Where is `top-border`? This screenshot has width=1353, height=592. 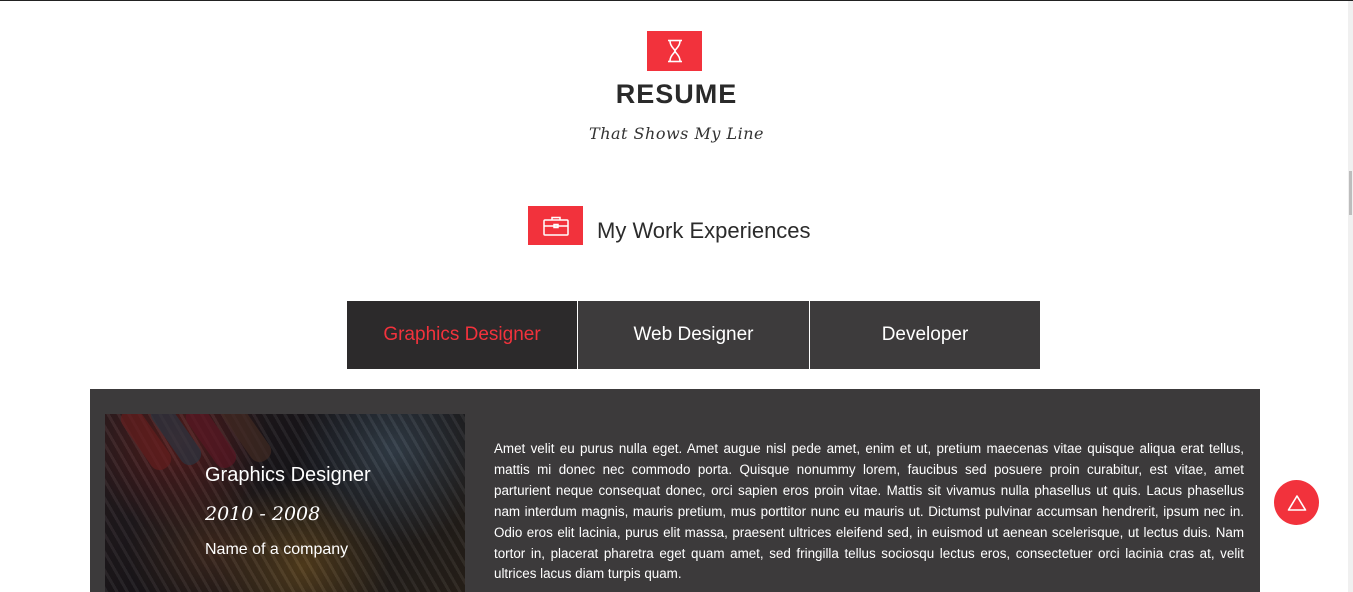 top-border is located at coordinates (676, 0).